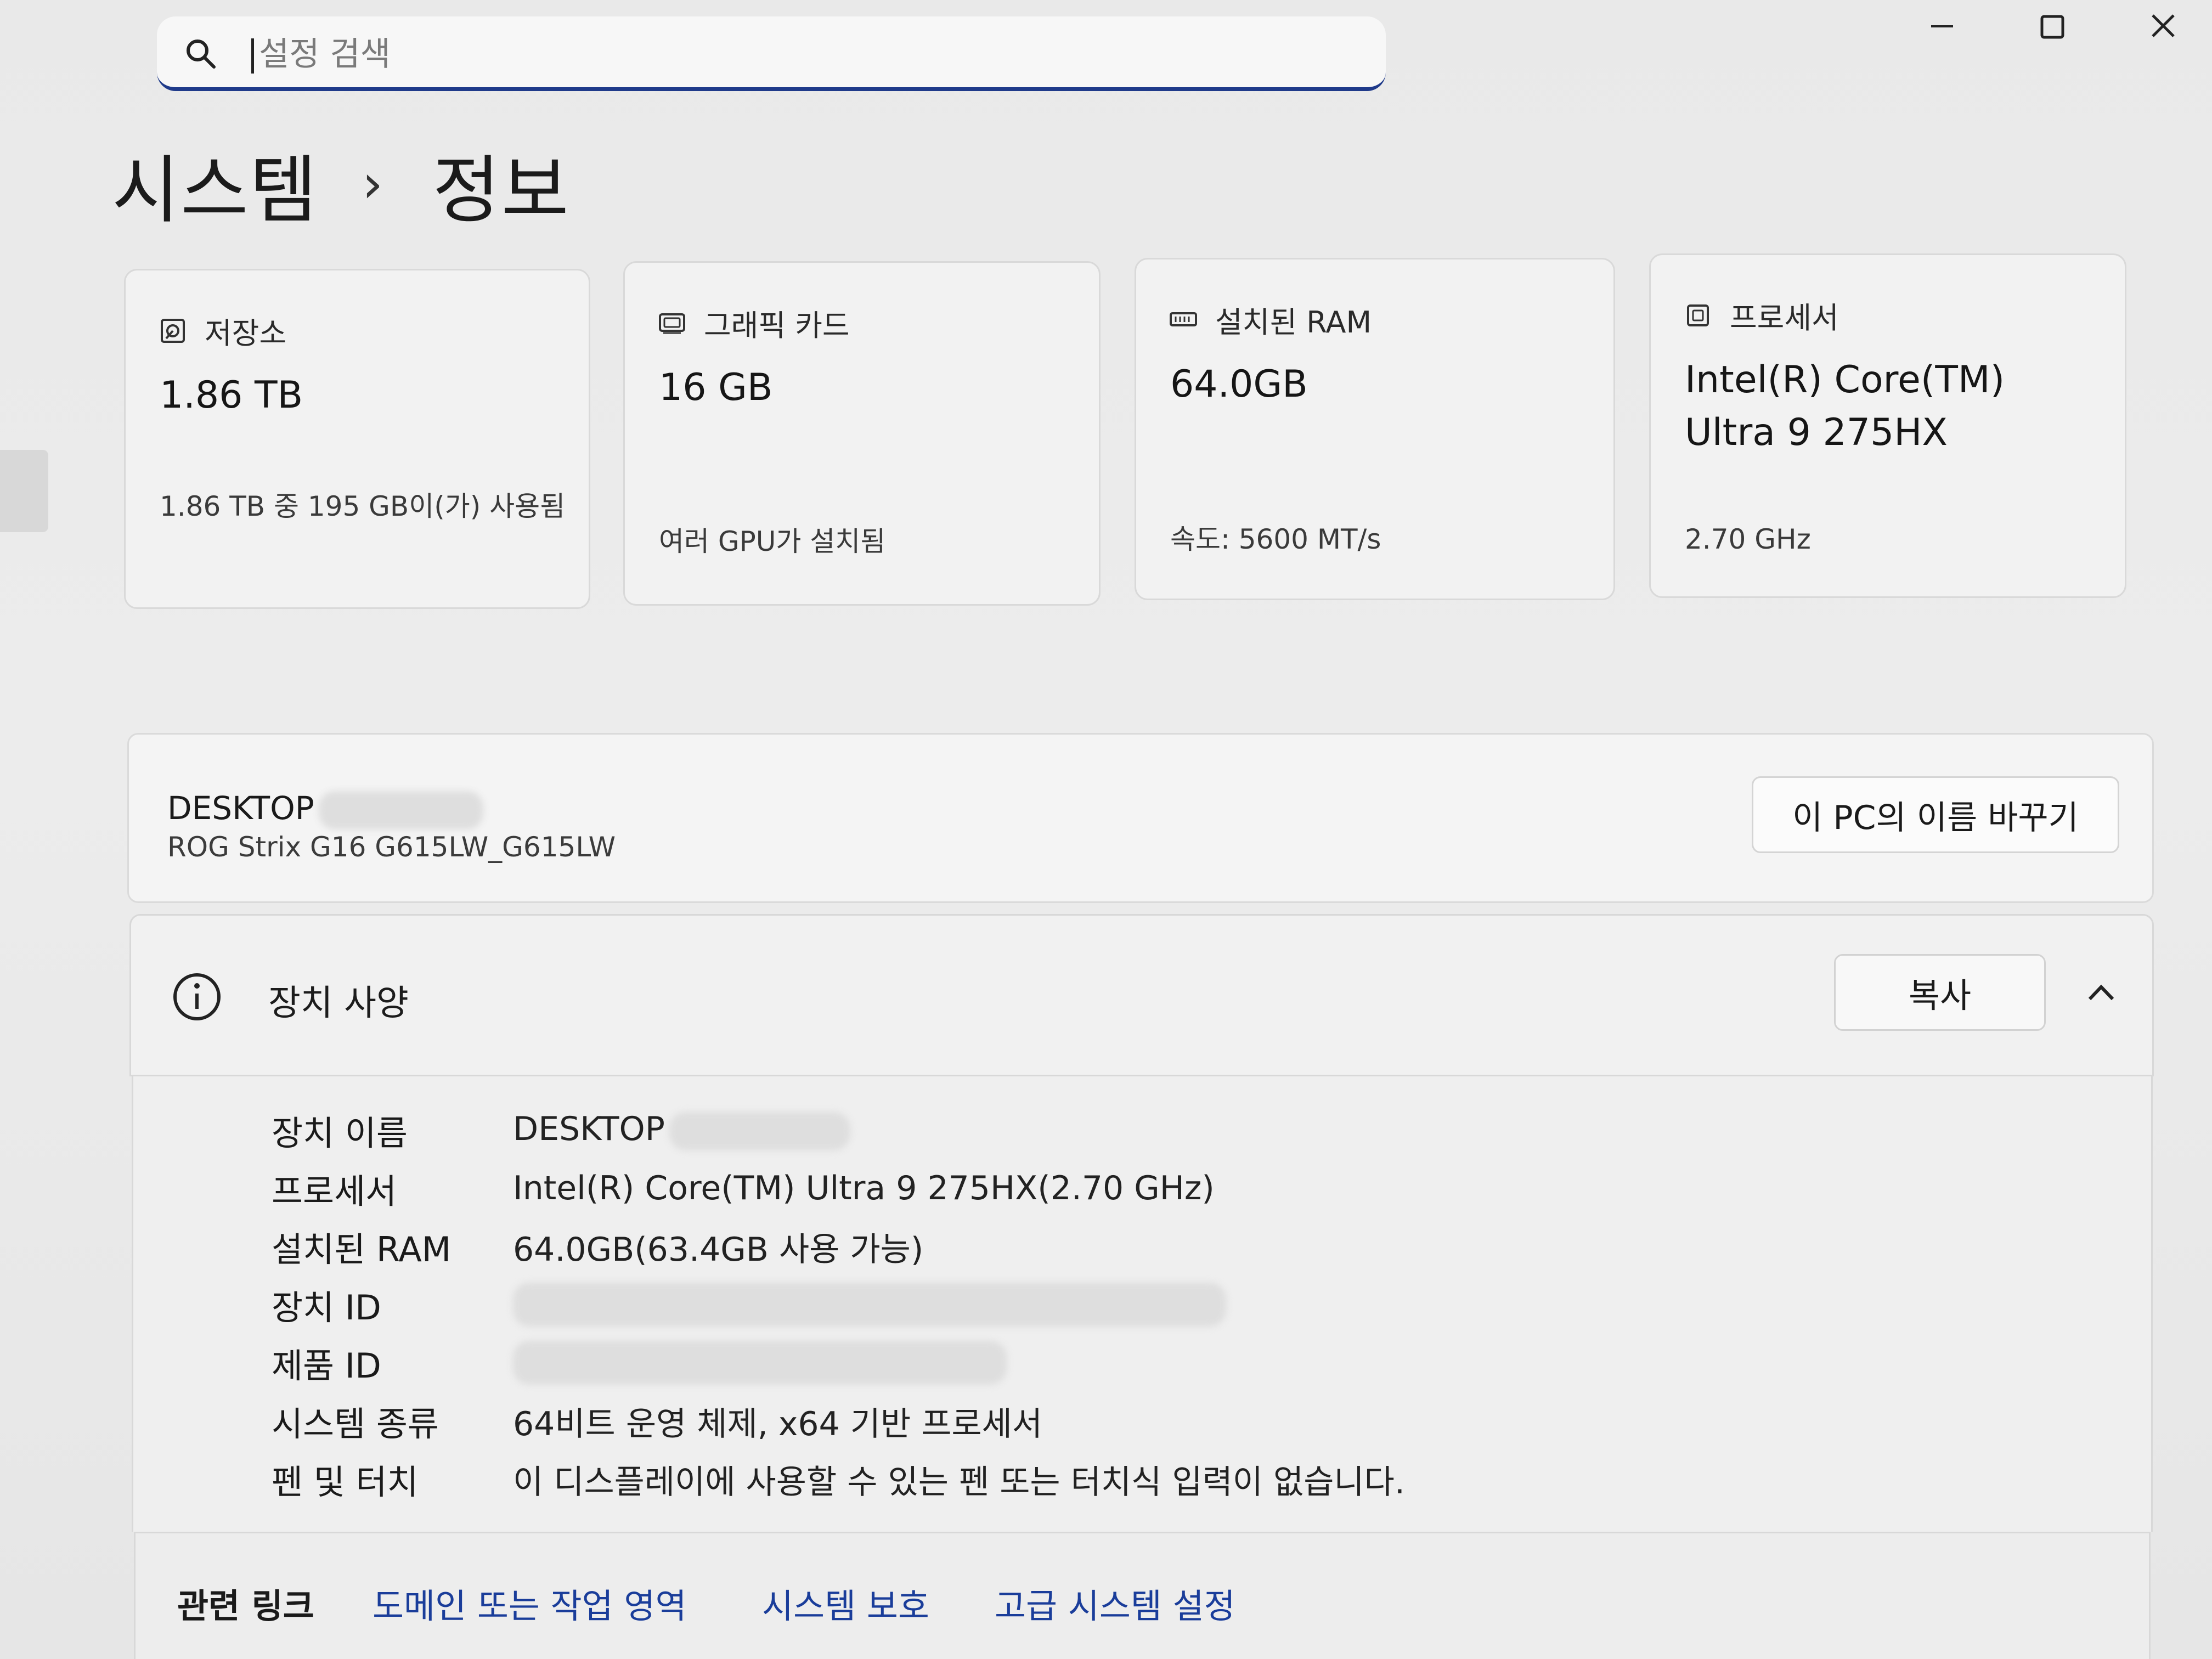  Describe the element at coordinates (340, 1133) in the screenshot. I see `spec-label: 장치 이름` at that location.